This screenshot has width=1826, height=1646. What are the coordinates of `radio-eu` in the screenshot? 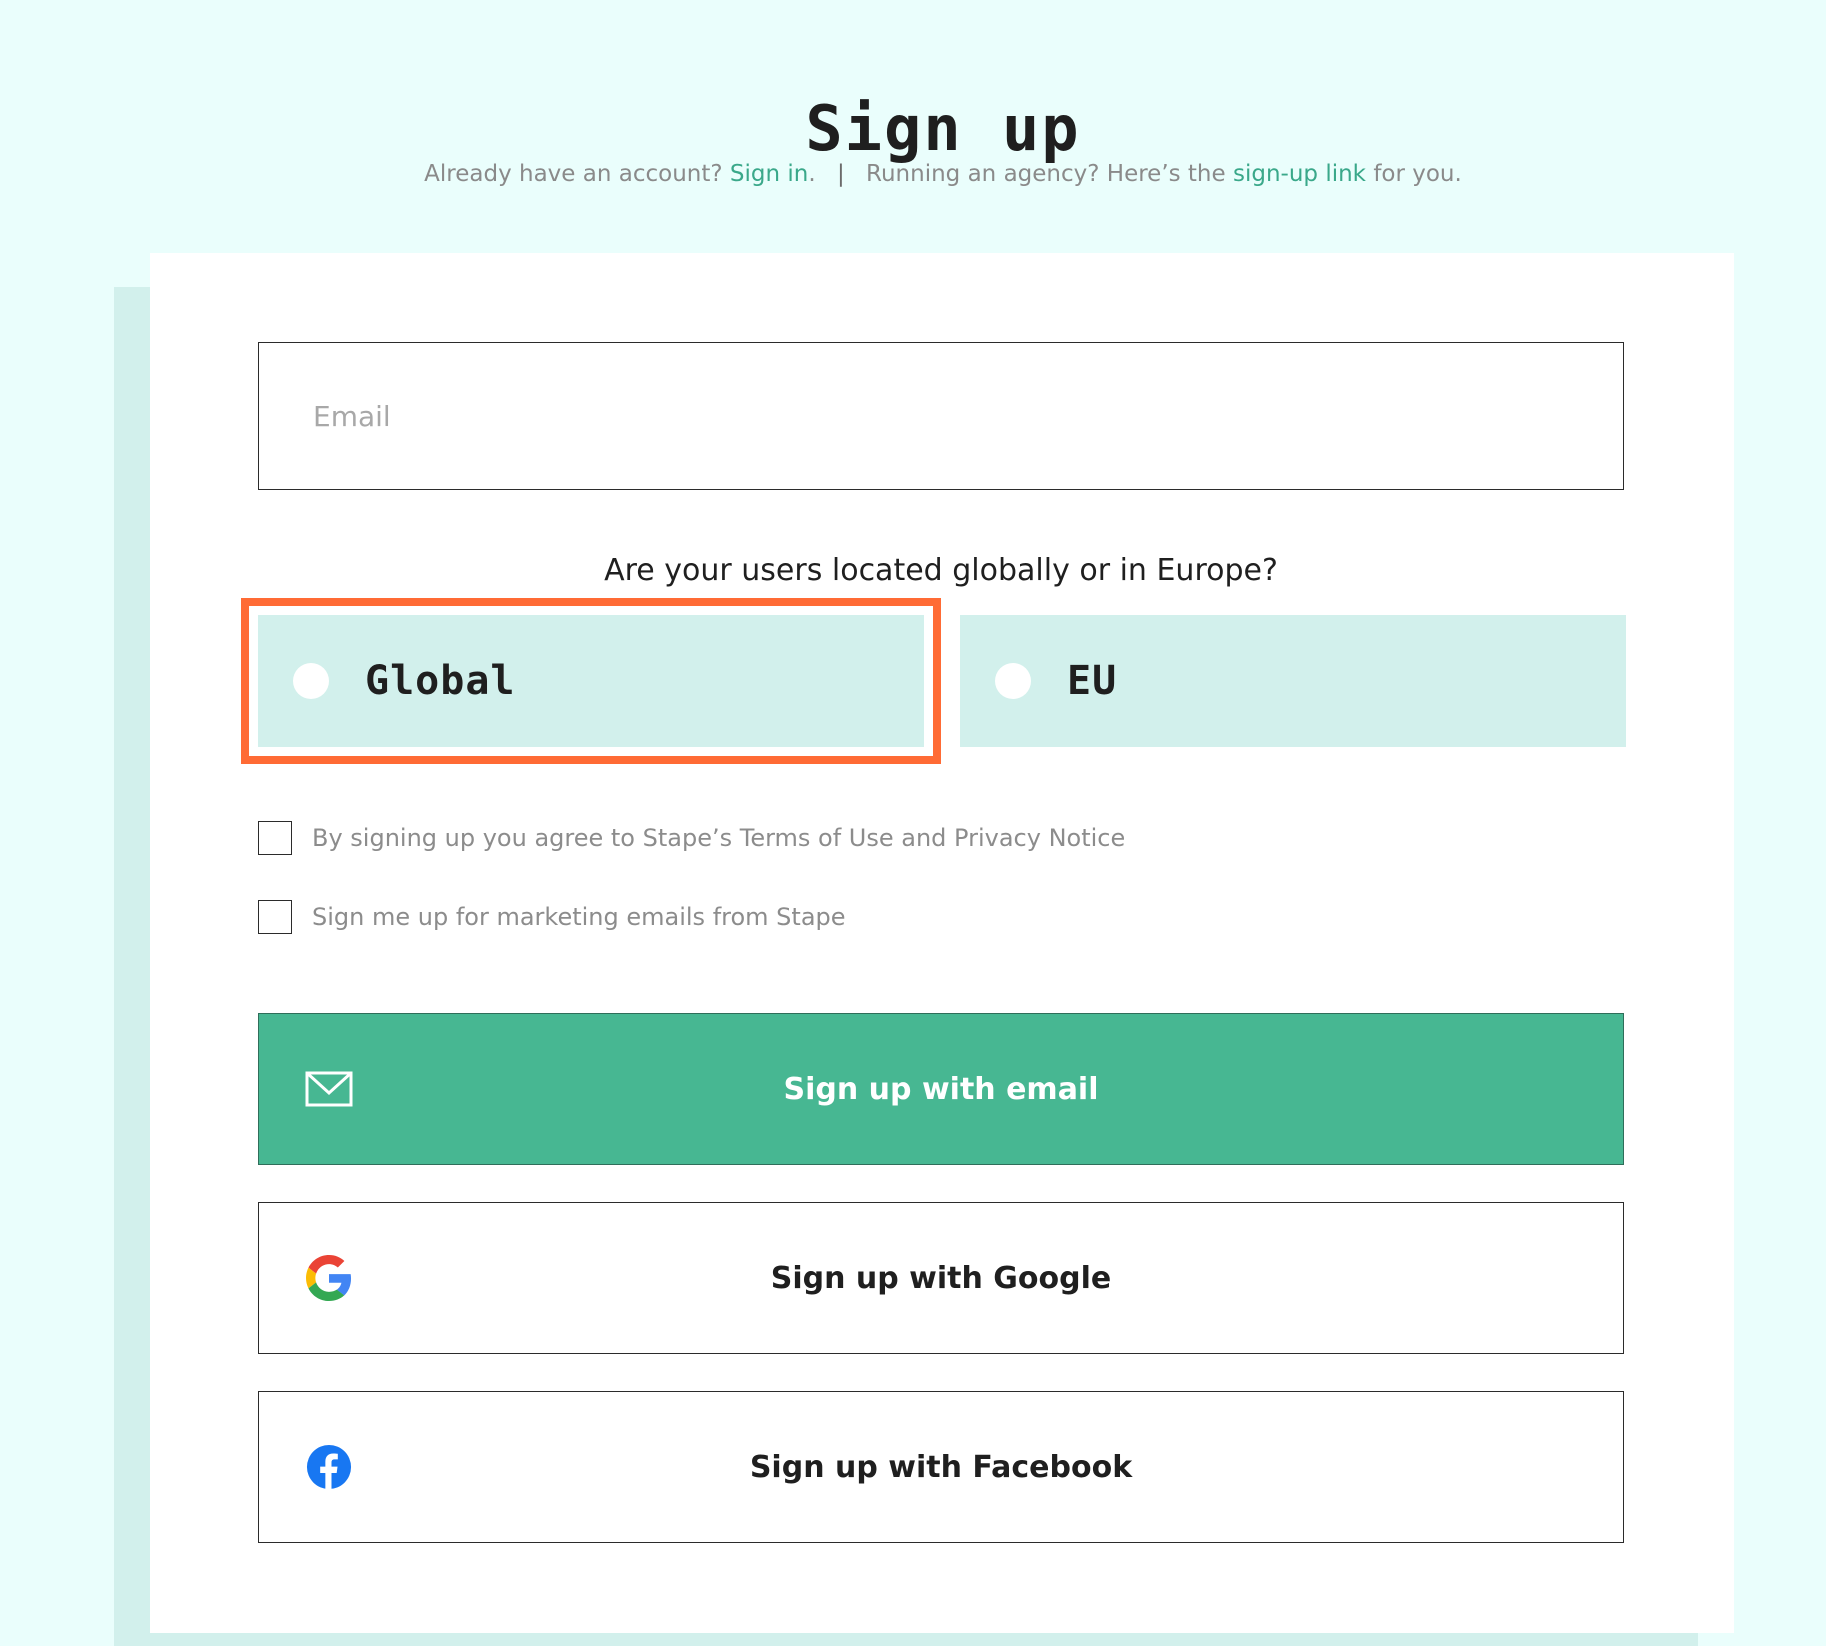 It's located at (1013, 681).